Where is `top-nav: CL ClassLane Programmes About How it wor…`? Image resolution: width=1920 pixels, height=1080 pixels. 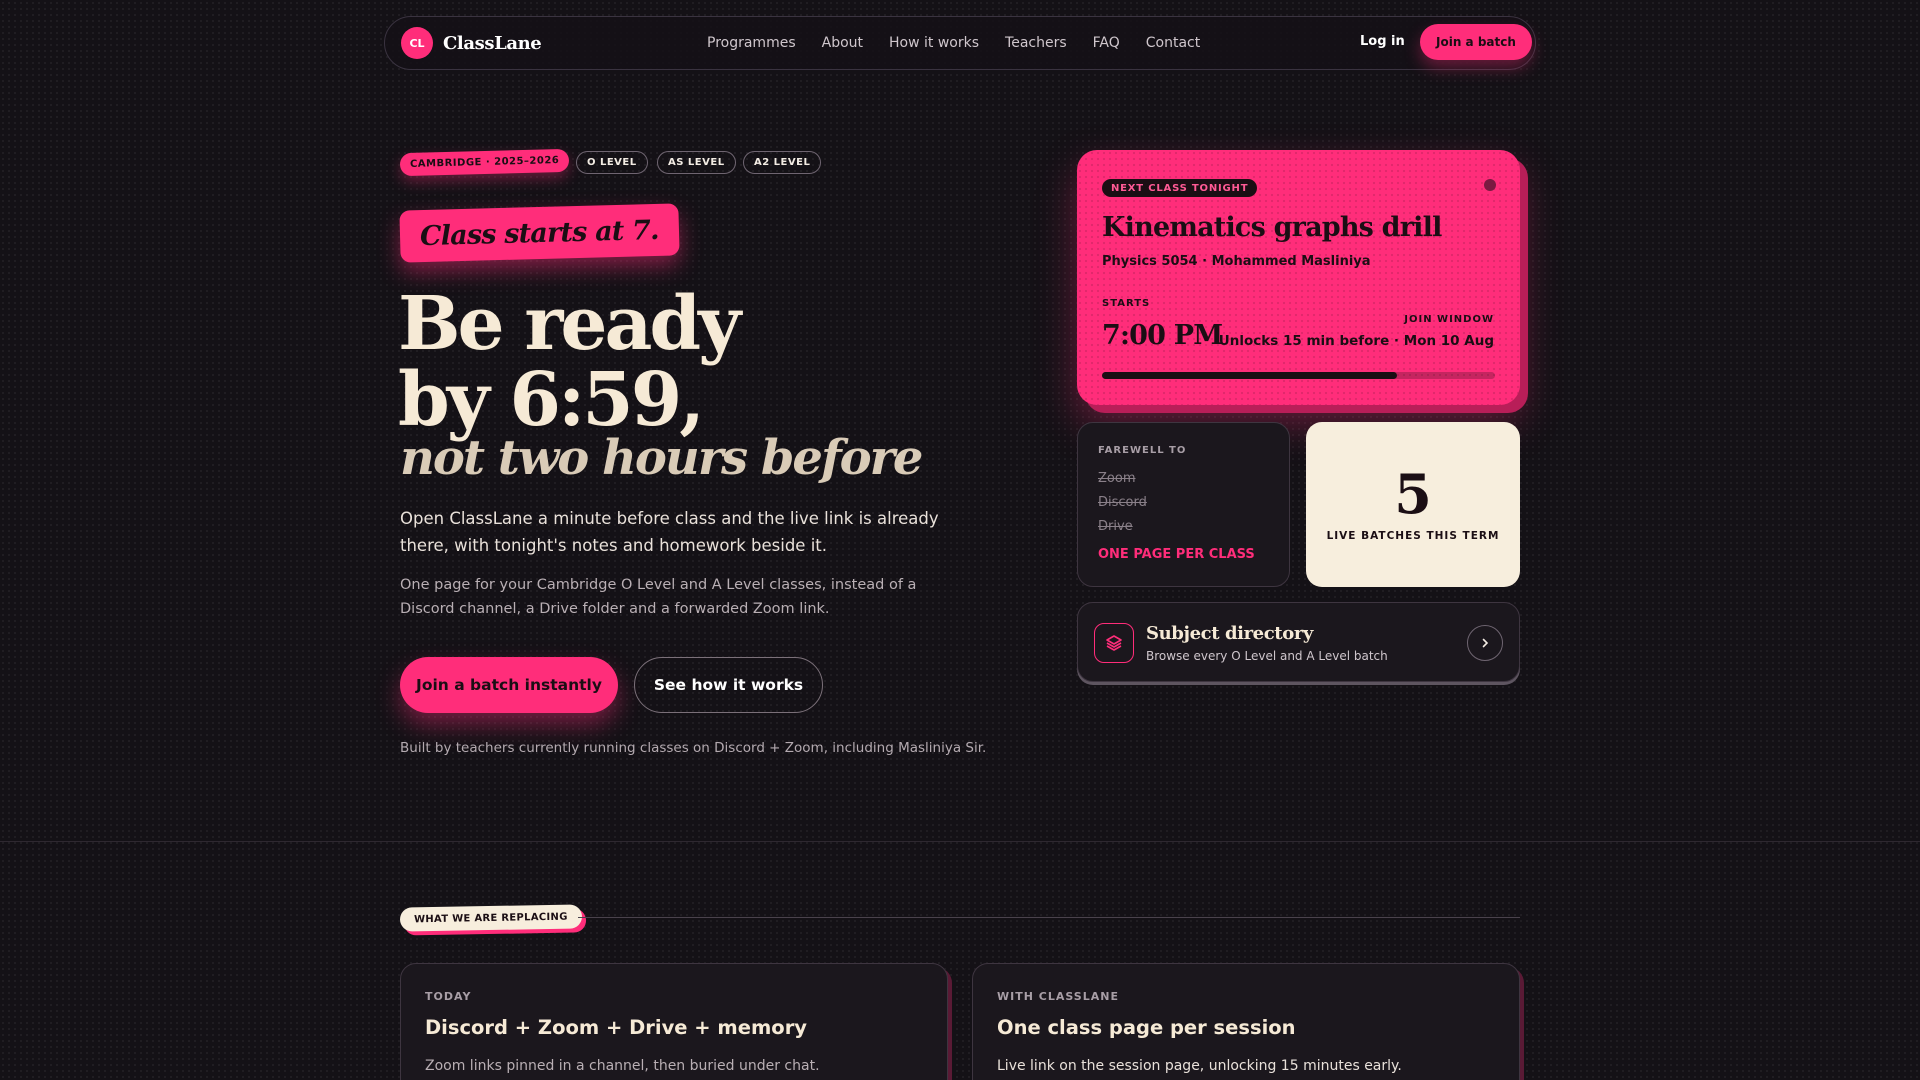 top-nav: CL ClassLane Programmes About How it wor… is located at coordinates (960, 43).